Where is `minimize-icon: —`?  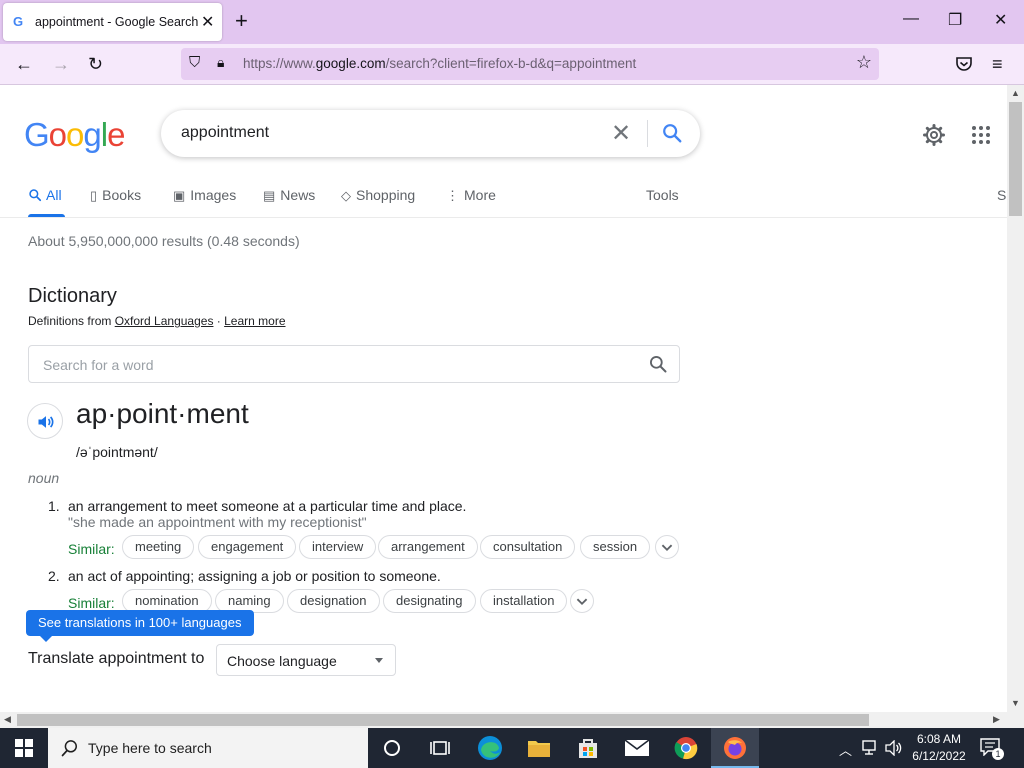
minimize-icon: — is located at coordinates (911, 19).